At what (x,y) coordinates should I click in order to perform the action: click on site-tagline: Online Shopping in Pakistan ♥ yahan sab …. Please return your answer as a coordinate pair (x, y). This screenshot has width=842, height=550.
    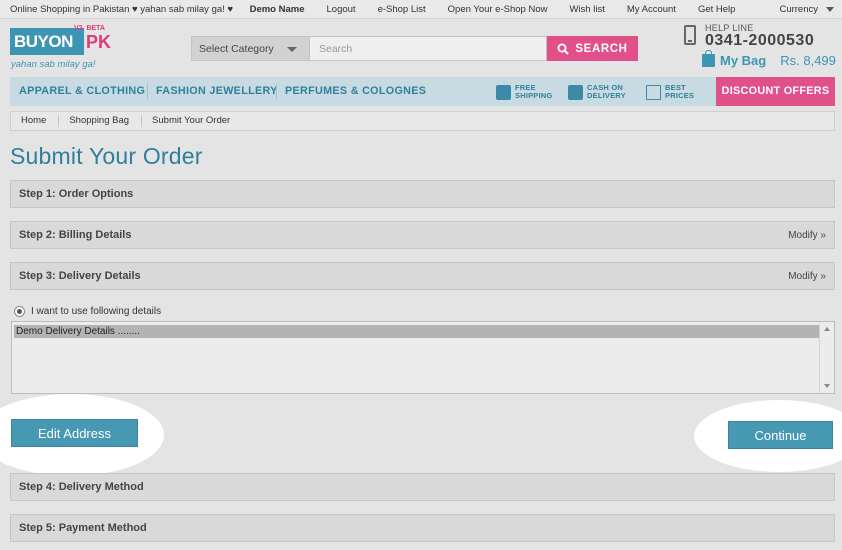
    Looking at the image, I should click on (122, 9).